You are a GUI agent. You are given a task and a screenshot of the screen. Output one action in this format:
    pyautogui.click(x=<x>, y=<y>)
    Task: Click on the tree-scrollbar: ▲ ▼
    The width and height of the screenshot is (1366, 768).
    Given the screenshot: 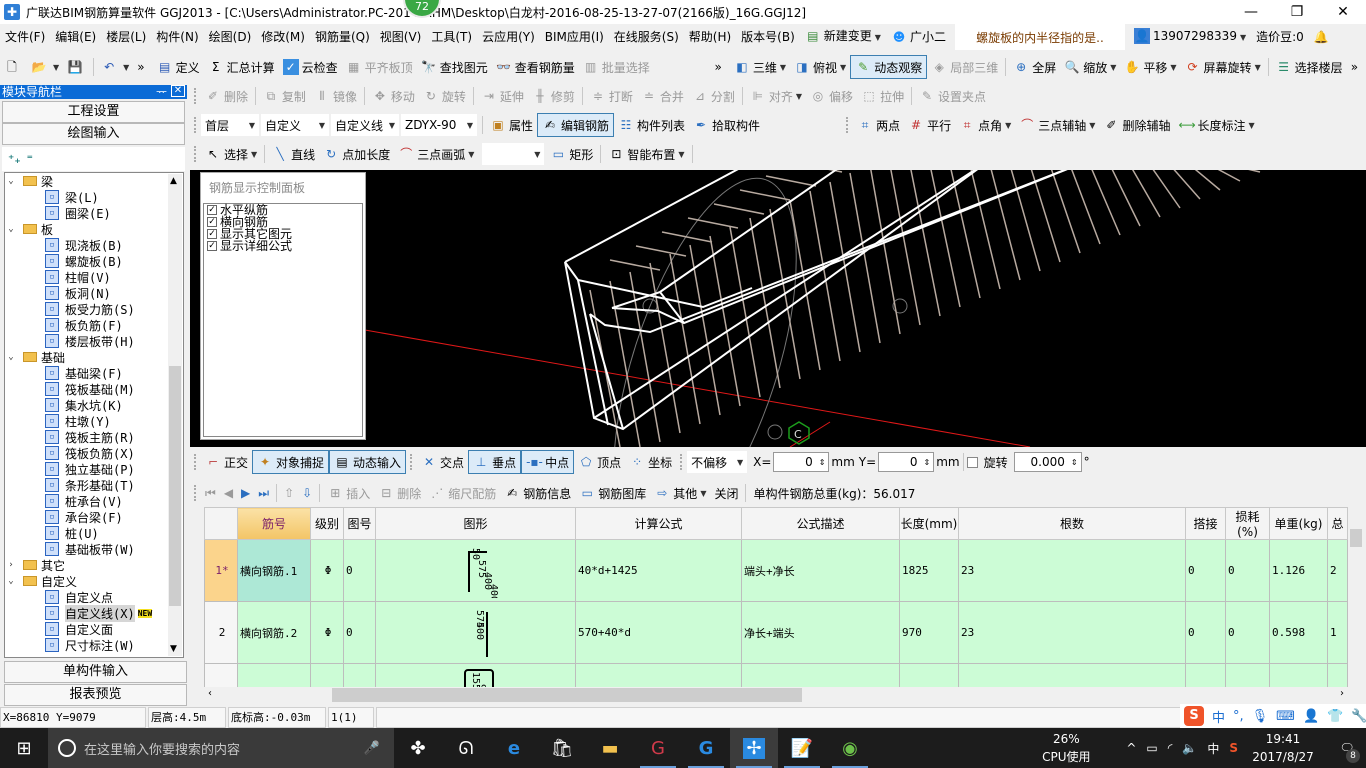 What is the action you would take?
    pyautogui.click(x=175, y=415)
    